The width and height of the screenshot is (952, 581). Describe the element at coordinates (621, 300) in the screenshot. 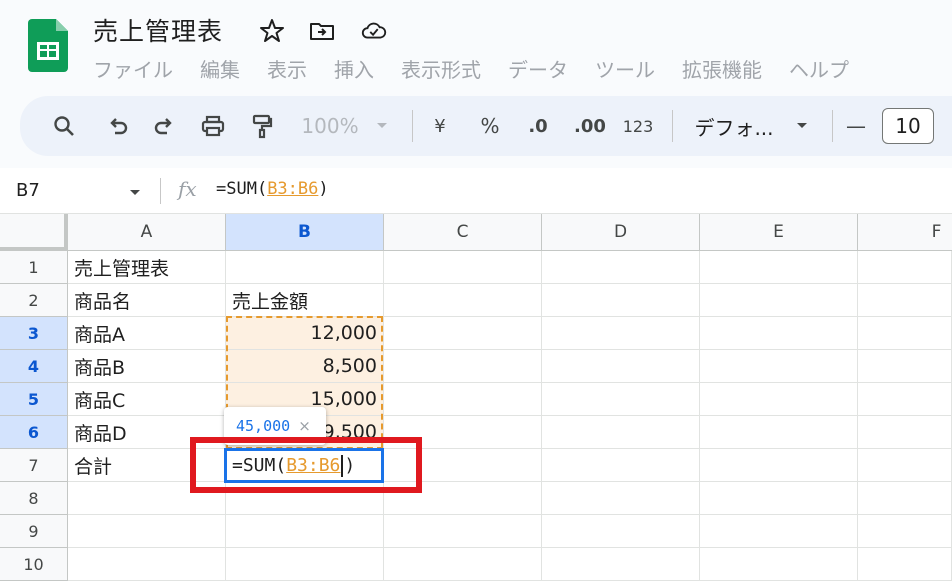

I see `cell-d2` at that location.